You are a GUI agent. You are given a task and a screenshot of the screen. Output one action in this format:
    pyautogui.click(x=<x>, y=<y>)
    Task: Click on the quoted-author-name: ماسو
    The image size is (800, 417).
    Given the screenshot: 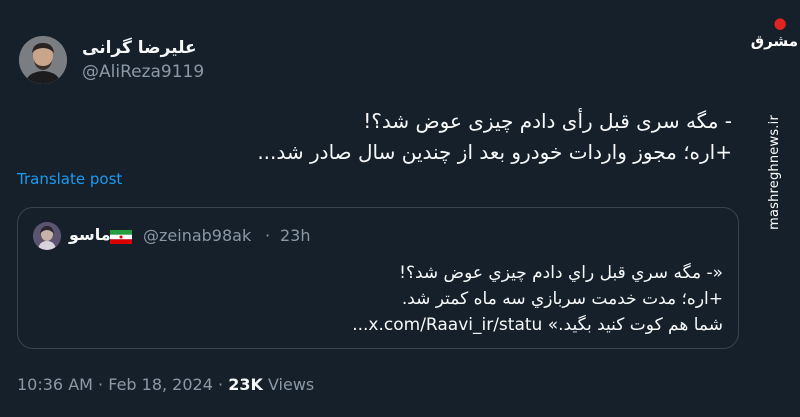 What is the action you would take?
    pyautogui.click(x=90, y=234)
    